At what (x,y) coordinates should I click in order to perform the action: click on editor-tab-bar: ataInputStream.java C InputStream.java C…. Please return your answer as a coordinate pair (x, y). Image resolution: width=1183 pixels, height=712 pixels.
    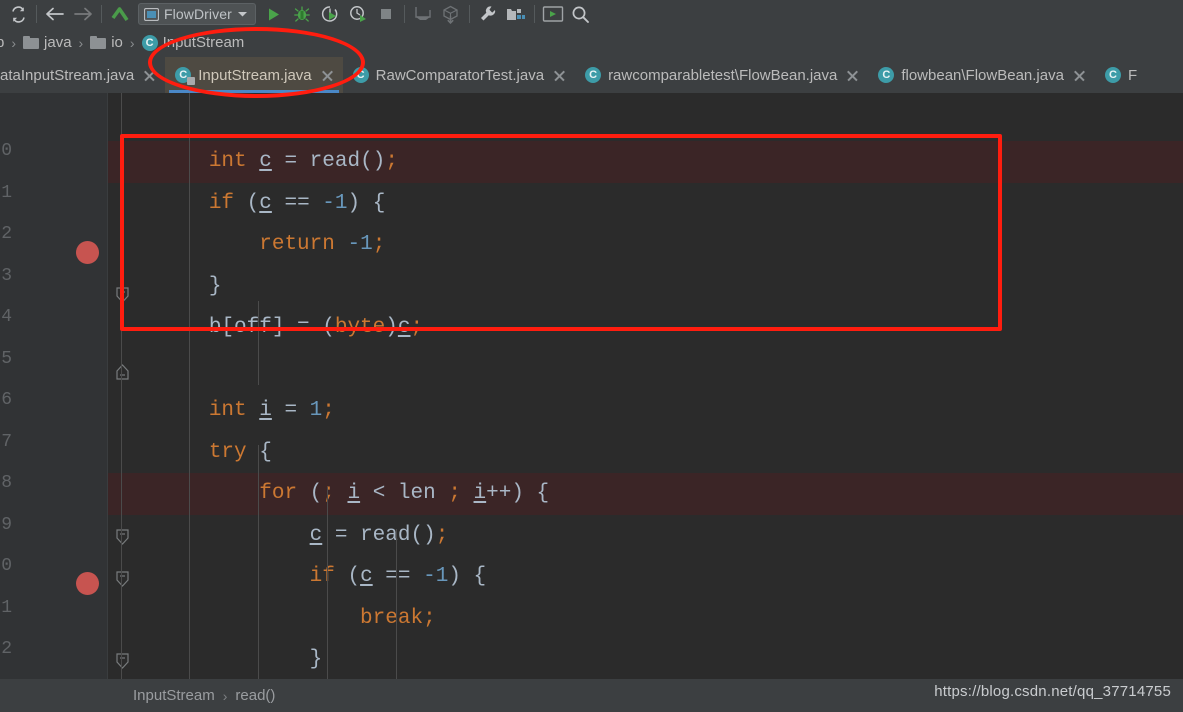
    Looking at the image, I should click on (591, 75).